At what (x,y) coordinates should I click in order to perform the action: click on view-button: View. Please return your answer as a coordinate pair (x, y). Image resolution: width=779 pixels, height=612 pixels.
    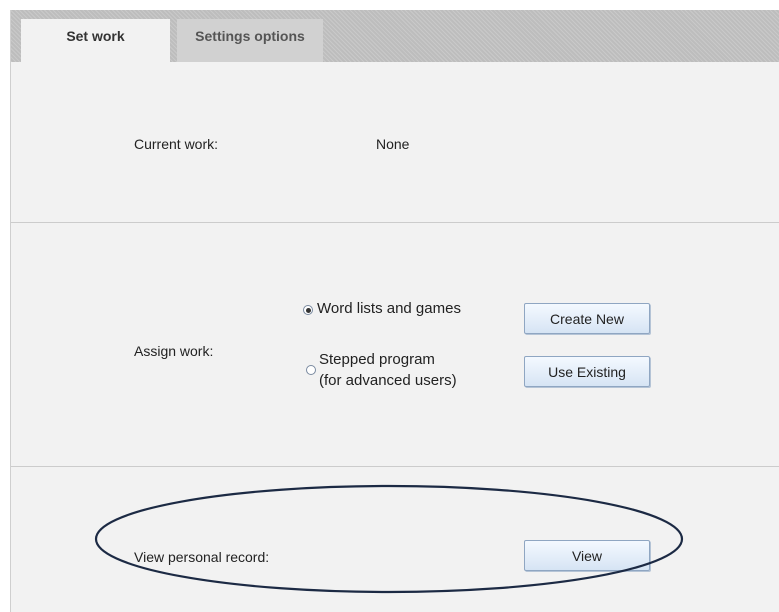
    Looking at the image, I should click on (587, 555).